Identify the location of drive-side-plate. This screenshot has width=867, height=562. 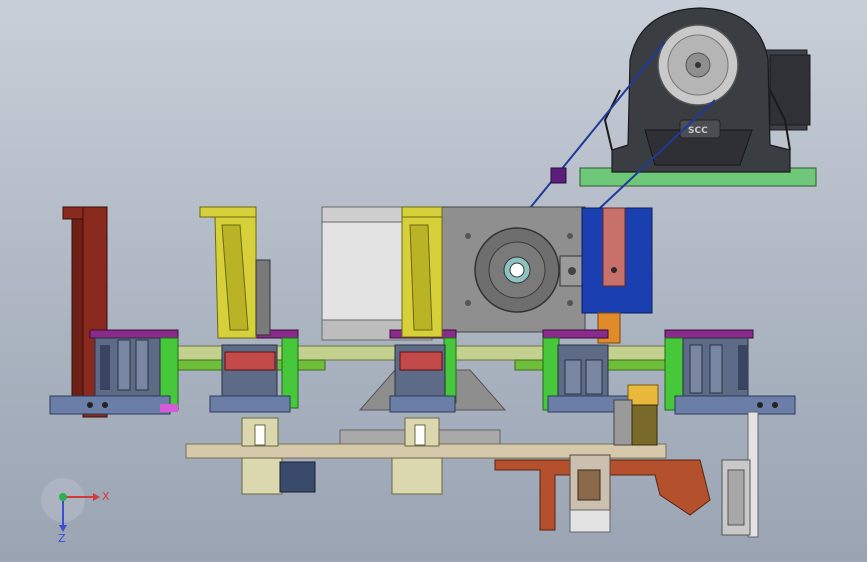
(617, 275).